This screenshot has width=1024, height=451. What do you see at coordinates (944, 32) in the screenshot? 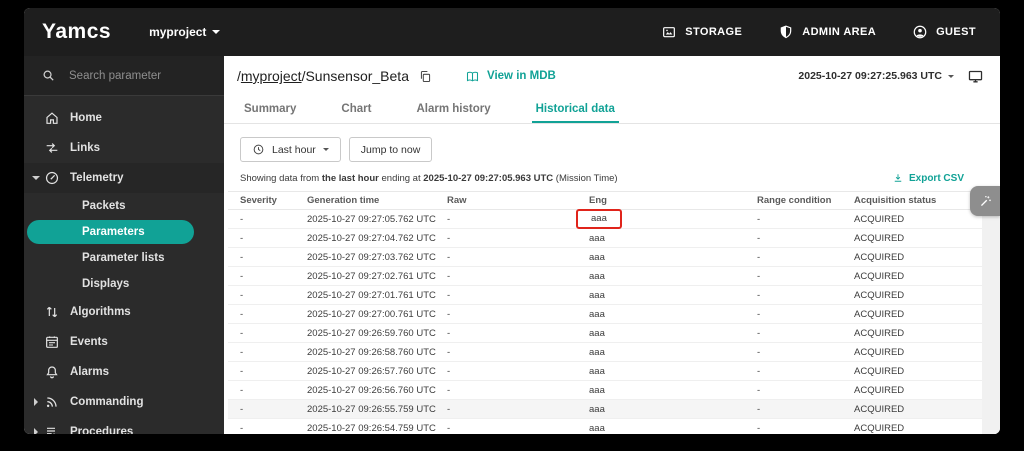
I see `topbar-action-guest: GUEST` at bounding box center [944, 32].